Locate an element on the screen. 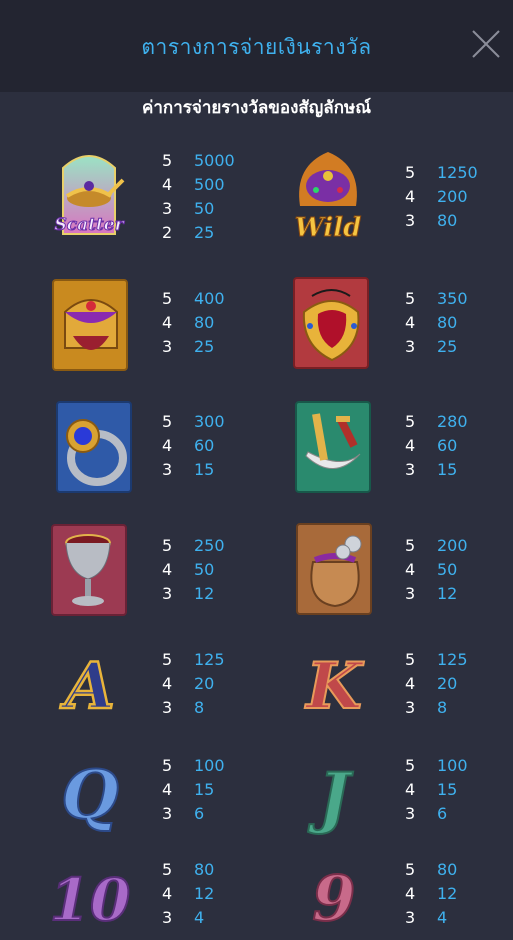 The image size is (513, 940). coin-bag-icon is located at coordinates (334, 569).